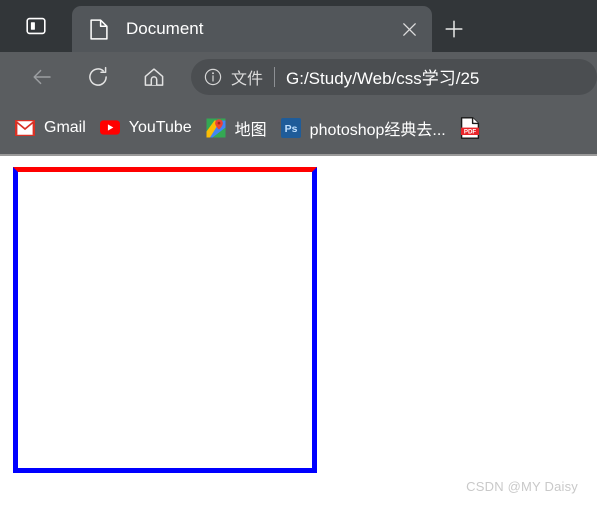  Describe the element at coordinates (252, 29) in the screenshot. I see `tab-document: Document` at that location.